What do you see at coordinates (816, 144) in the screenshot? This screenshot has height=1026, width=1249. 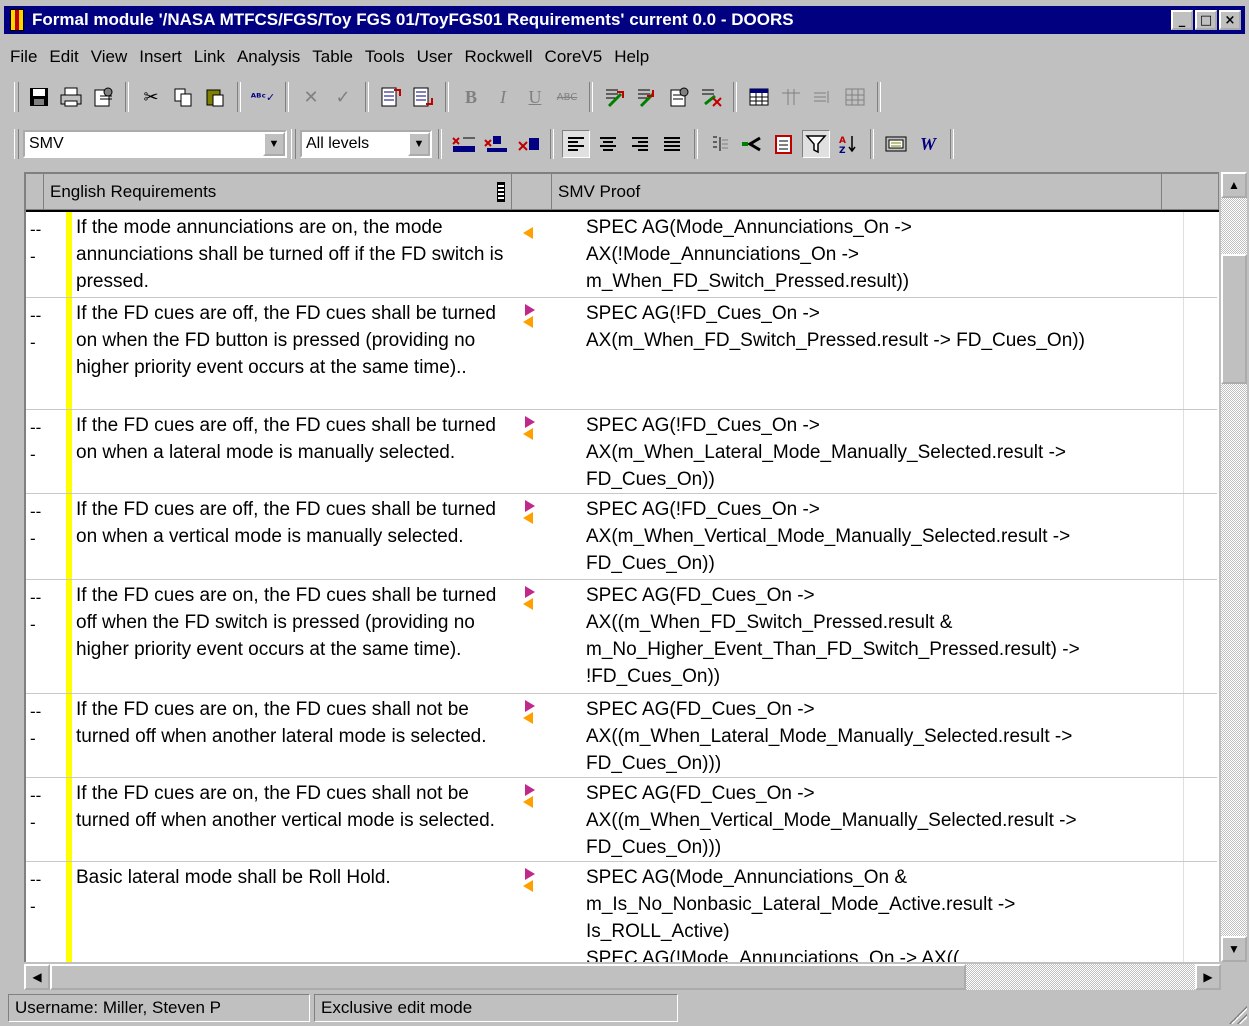 I see `filter-icon` at bounding box center [816, 144].